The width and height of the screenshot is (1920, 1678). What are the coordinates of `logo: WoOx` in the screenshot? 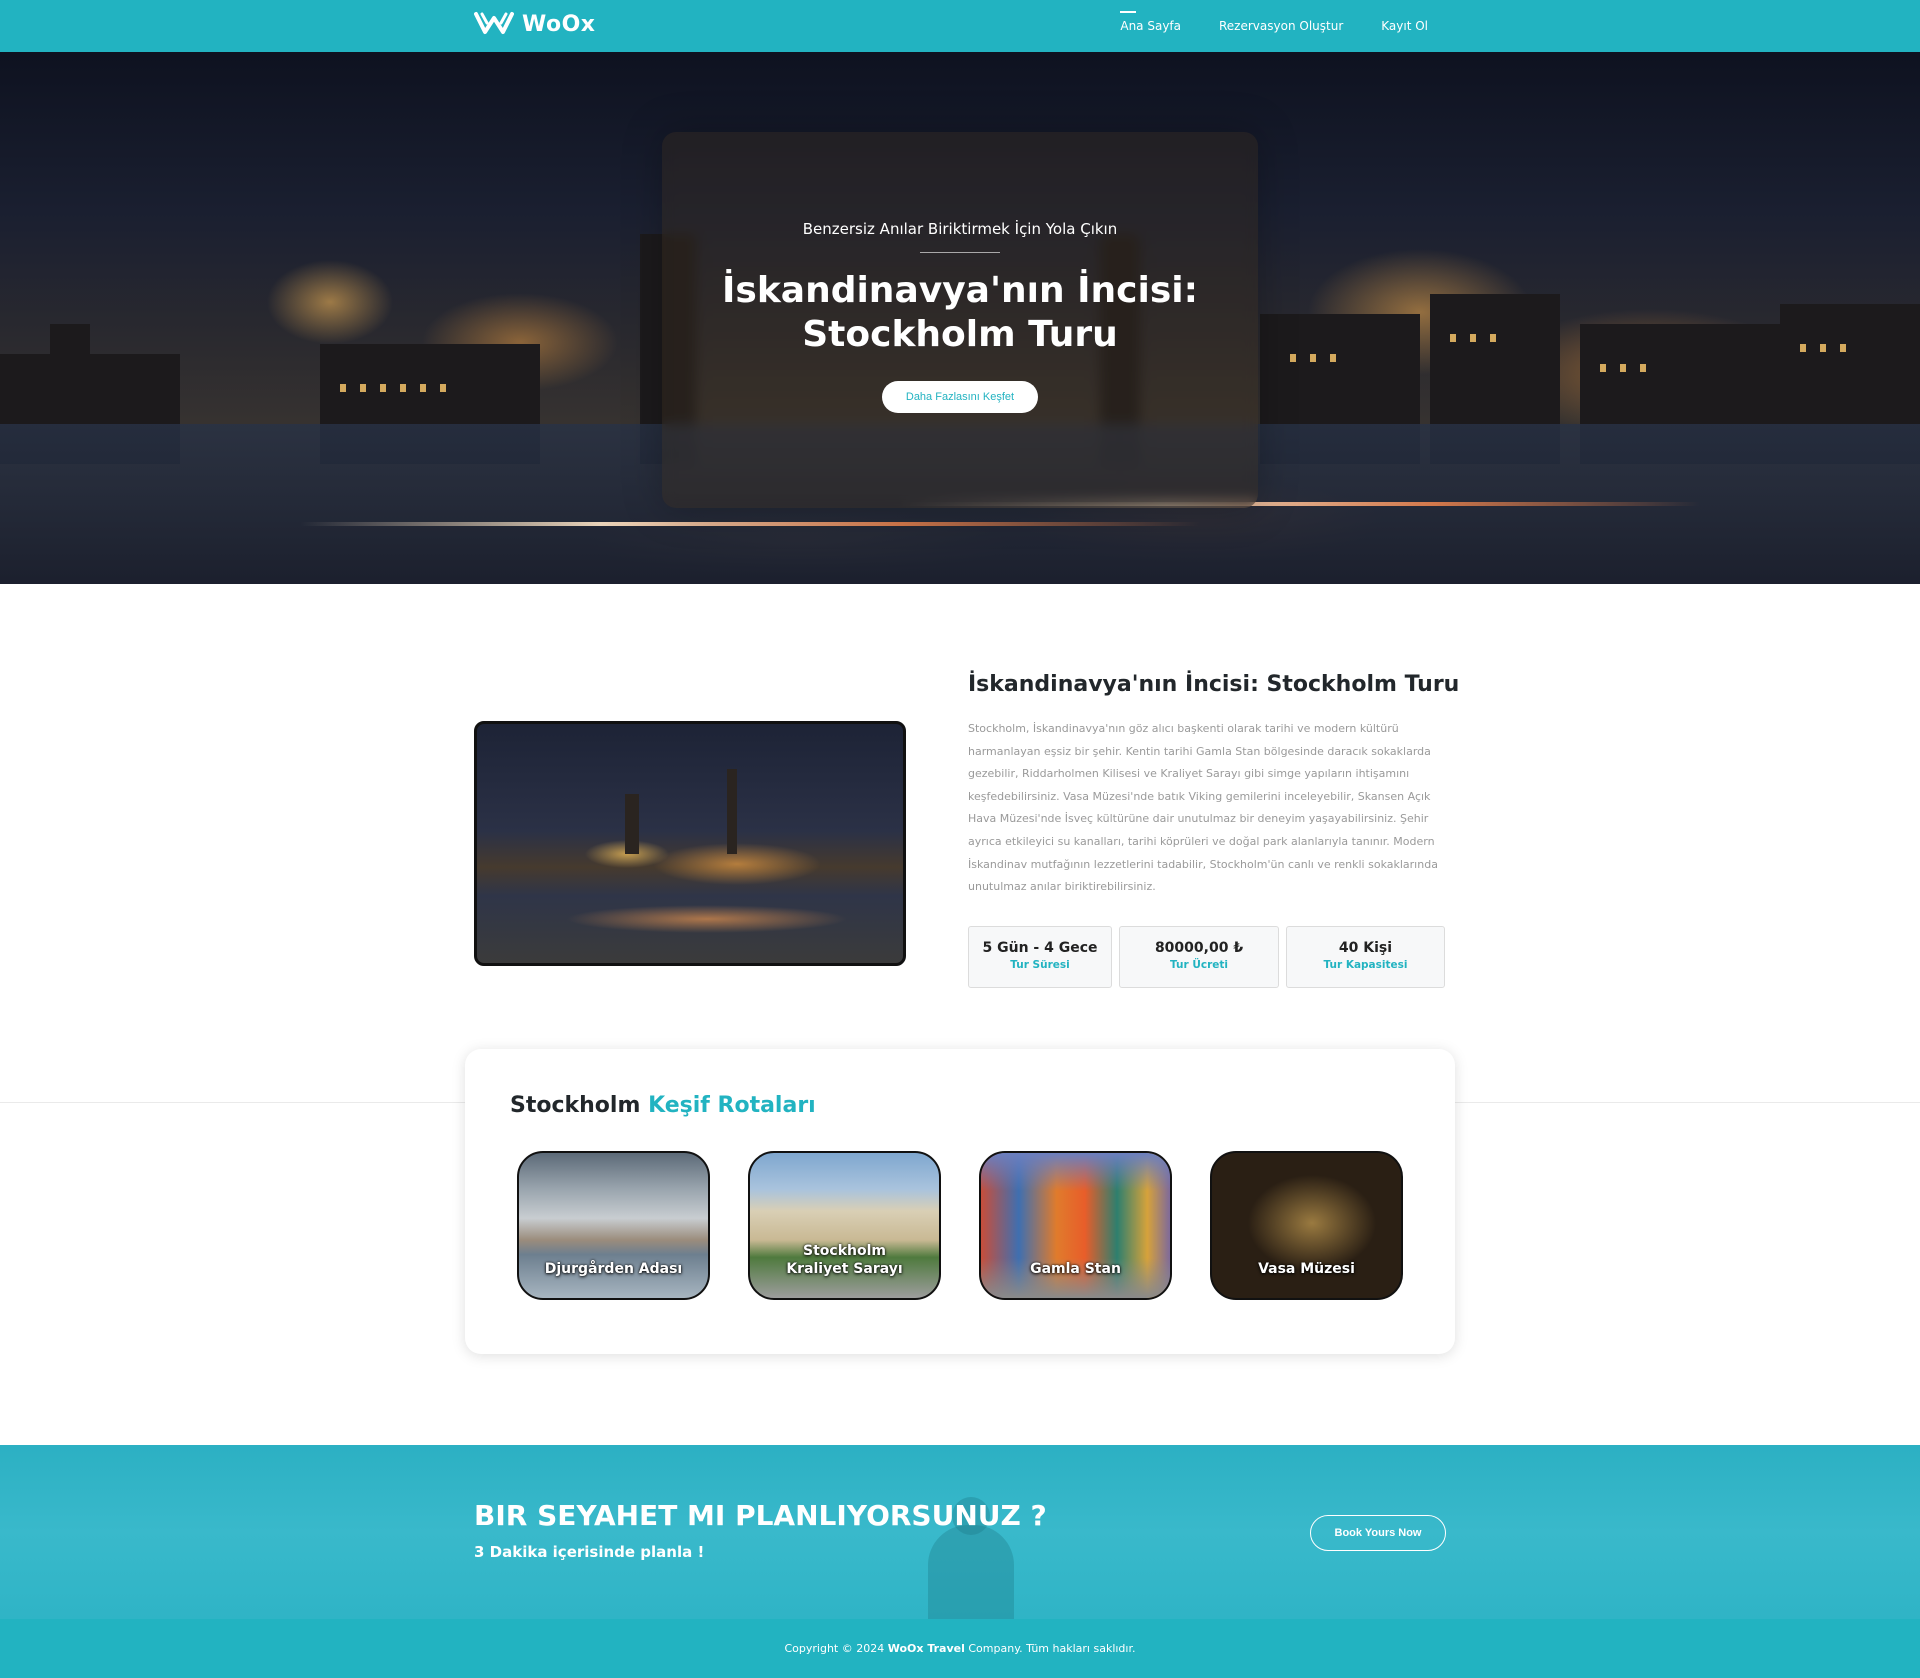 It's located at (535, 24).